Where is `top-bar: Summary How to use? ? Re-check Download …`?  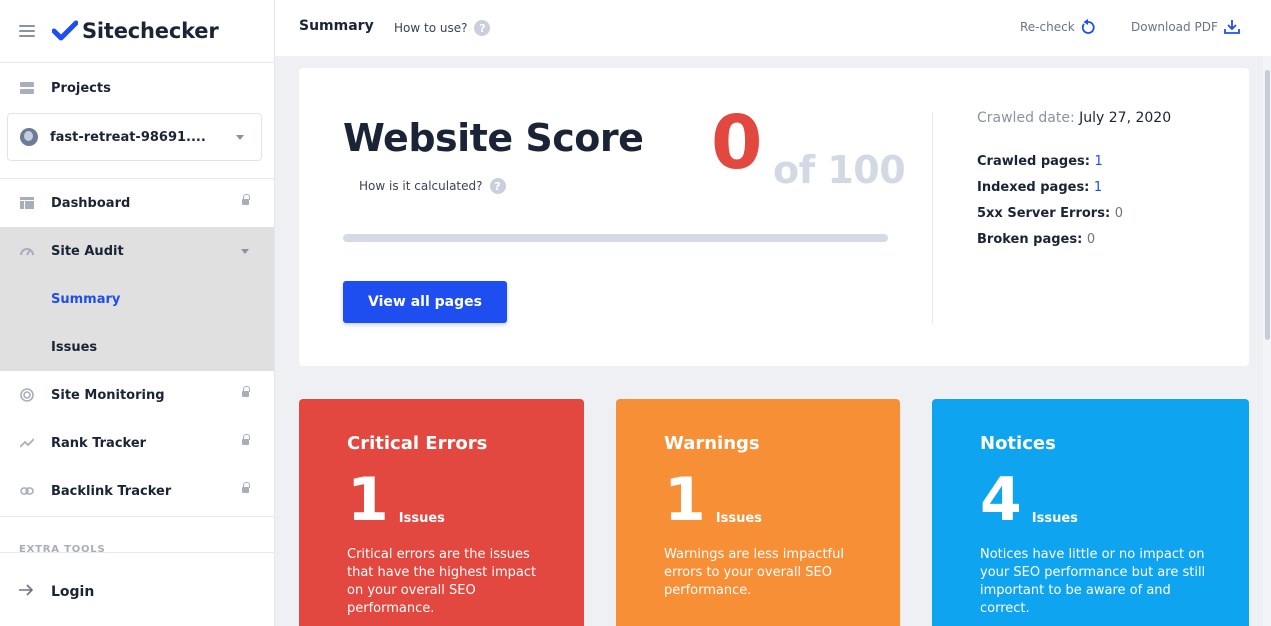 top-bar: Summary How to use? ? Re-check Download … is located at coordinates (773, 28).